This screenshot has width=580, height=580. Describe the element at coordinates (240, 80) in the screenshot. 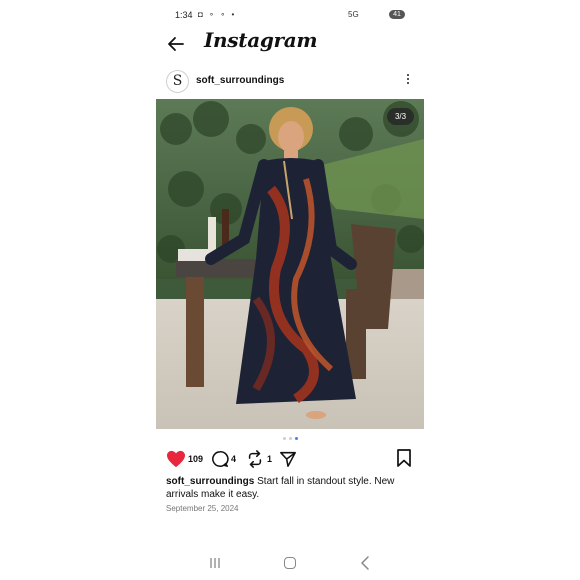

I see `post-username: soft_surroundings` at that location.